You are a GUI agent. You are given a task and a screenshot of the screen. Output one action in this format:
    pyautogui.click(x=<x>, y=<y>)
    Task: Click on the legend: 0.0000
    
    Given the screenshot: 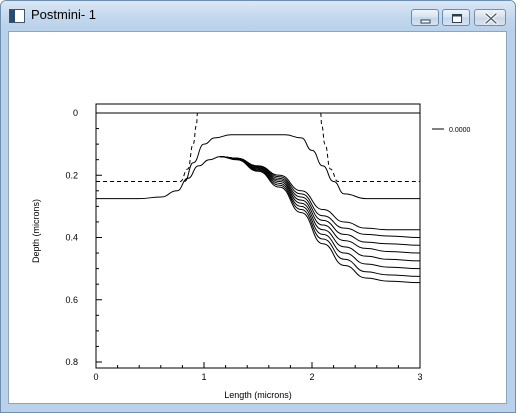 What is the action you would take?
    pyautogui.click(x=451, y=130)
    